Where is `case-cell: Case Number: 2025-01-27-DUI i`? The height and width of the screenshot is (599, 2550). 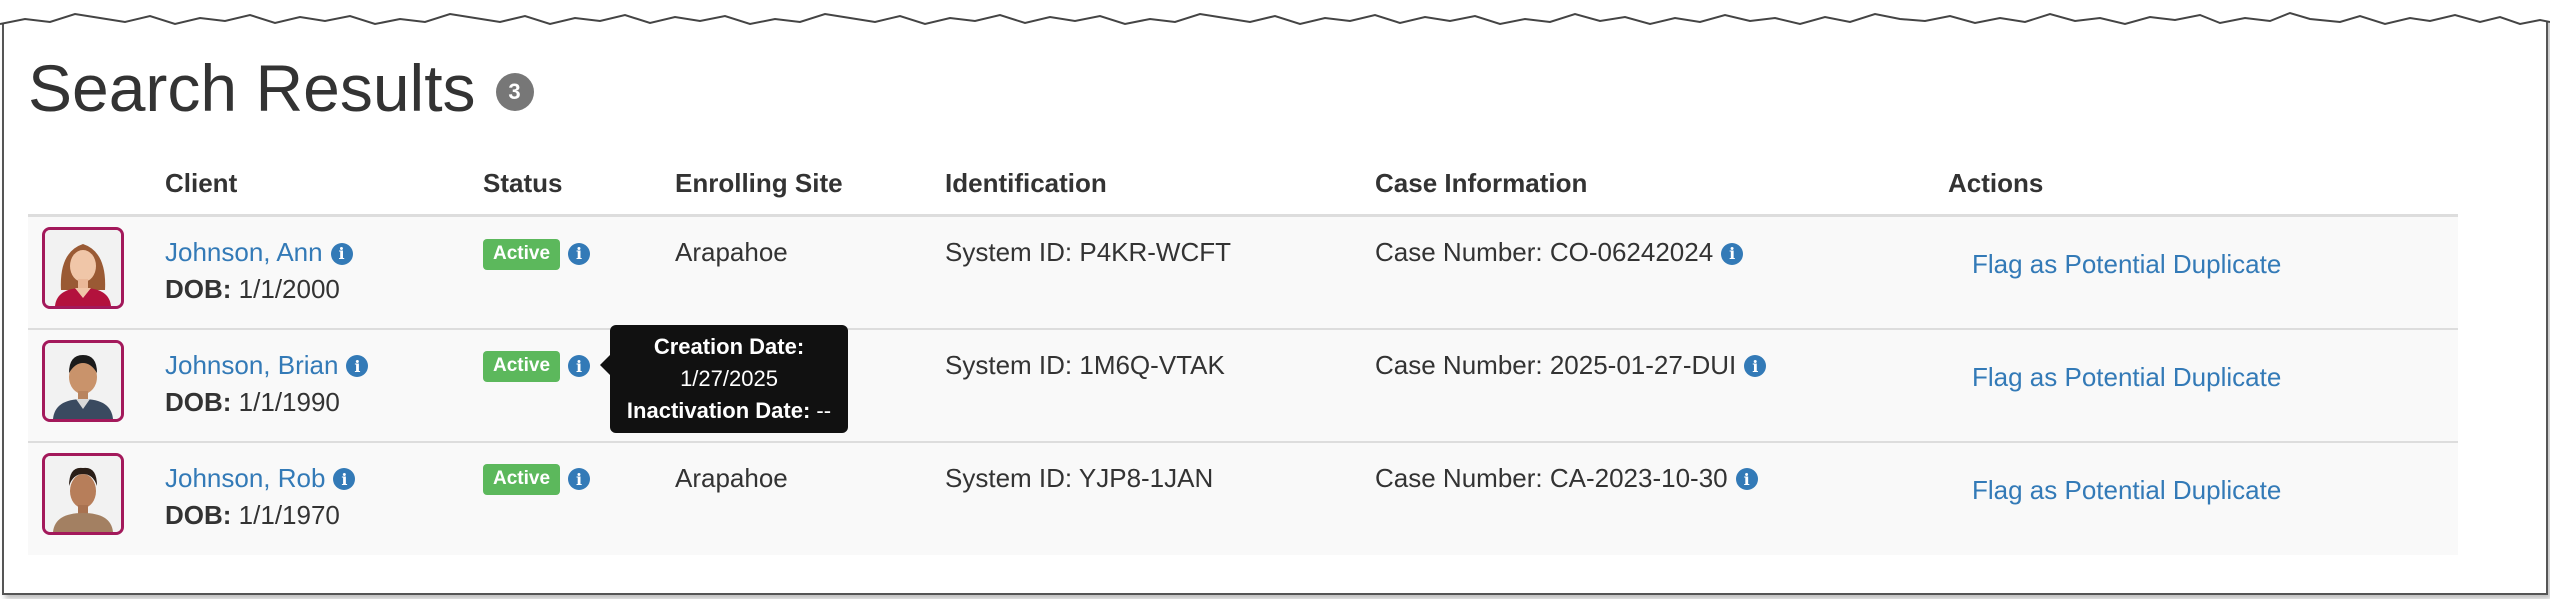 case-cell: Case Number: 2025-01-27-DUI i is located at coordinates (1661, 384).